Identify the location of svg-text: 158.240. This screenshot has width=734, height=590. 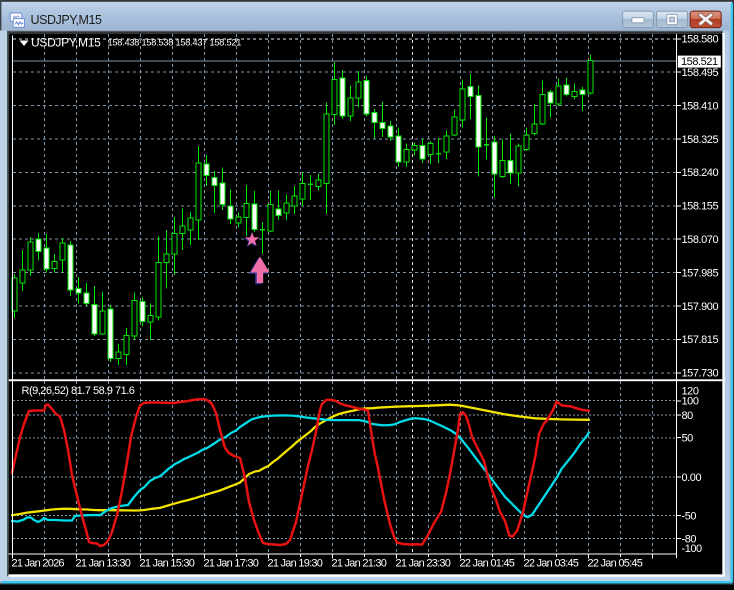
(700, 173).